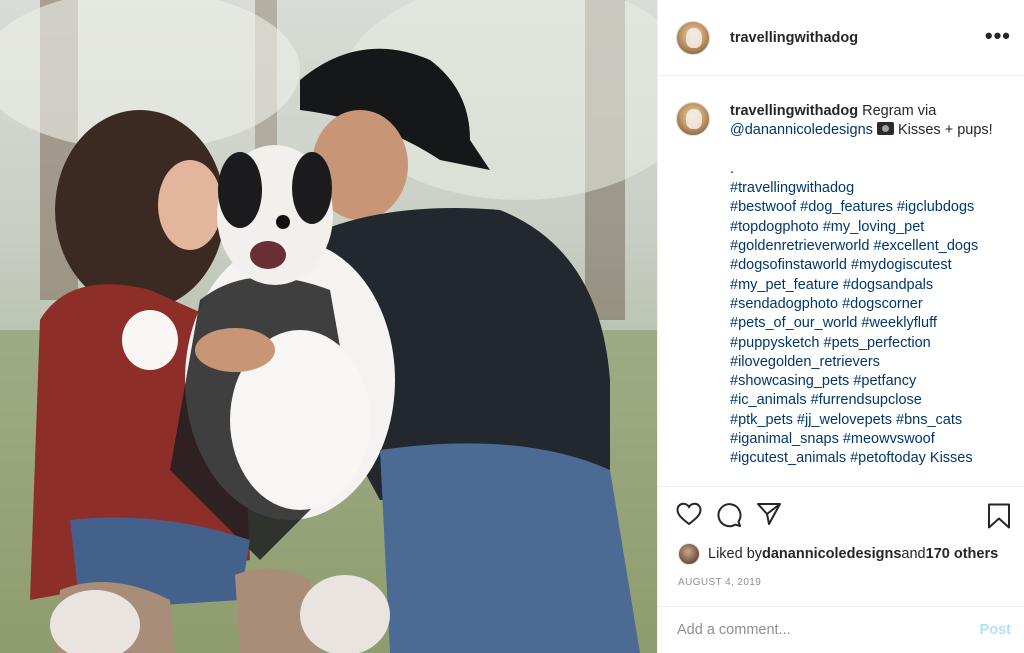 The image size is (1024, 653). I want to click on post-header: travellingwithadog •••, so click(841, 38).